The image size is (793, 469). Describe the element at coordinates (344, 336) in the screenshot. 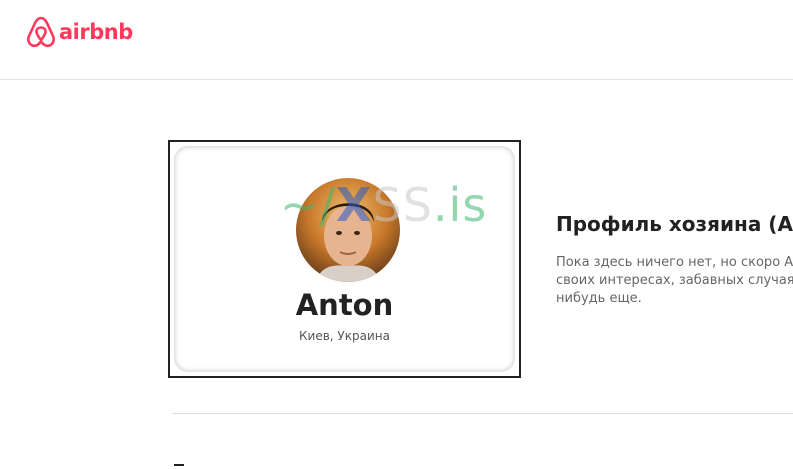

I see `host-location: Киев, Украина` at that location.